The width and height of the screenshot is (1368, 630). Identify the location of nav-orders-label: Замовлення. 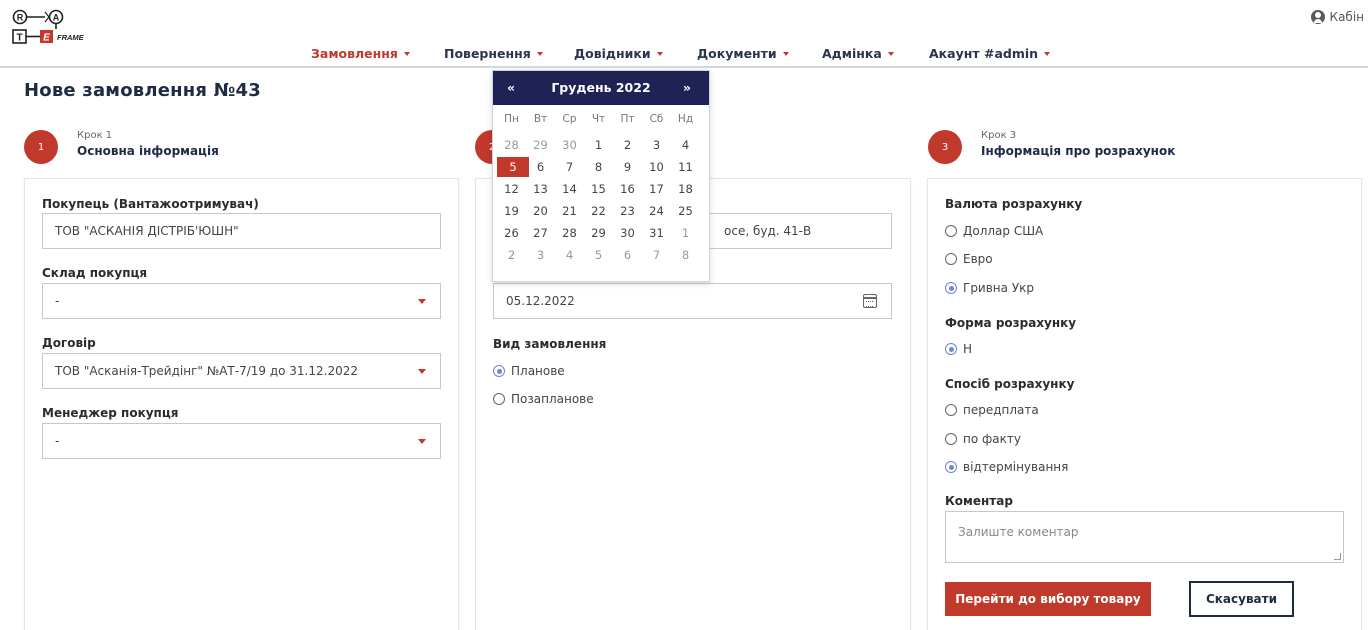
(354, 53).